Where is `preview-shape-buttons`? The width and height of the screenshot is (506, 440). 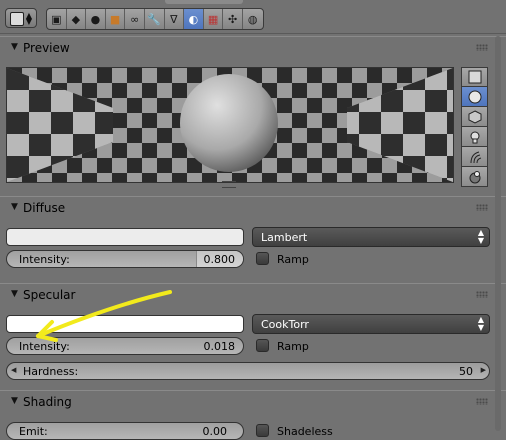
preview-shape-buttons is located at coordinates (474, 127).